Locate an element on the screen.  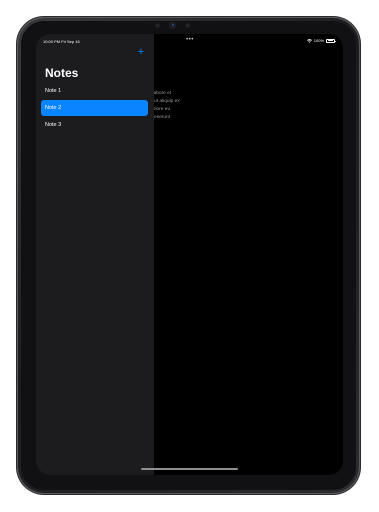
status-time: 10:00 PM Fri Sep 16 is located at coordinates (61, 41).